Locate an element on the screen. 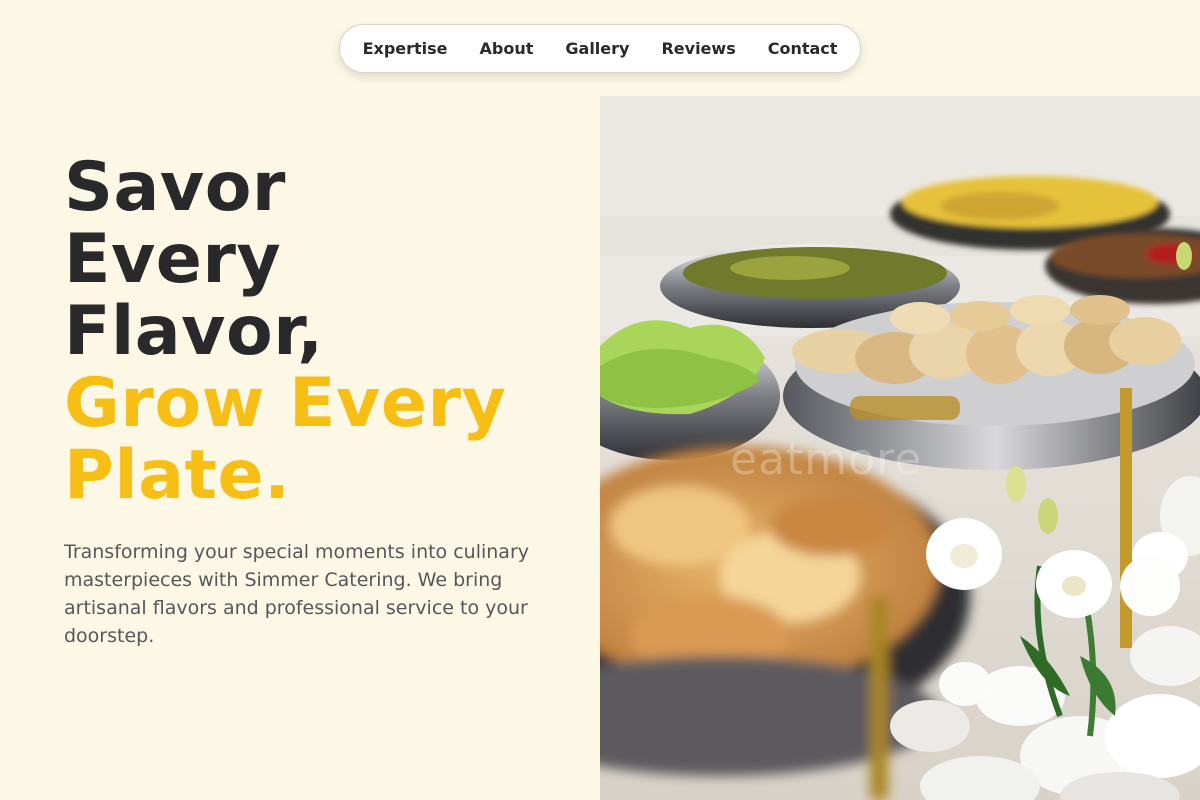 The height and width of the screenshot is (800, 1200). hero-heading-line: Flavor, is located at coordinates (194, 331).